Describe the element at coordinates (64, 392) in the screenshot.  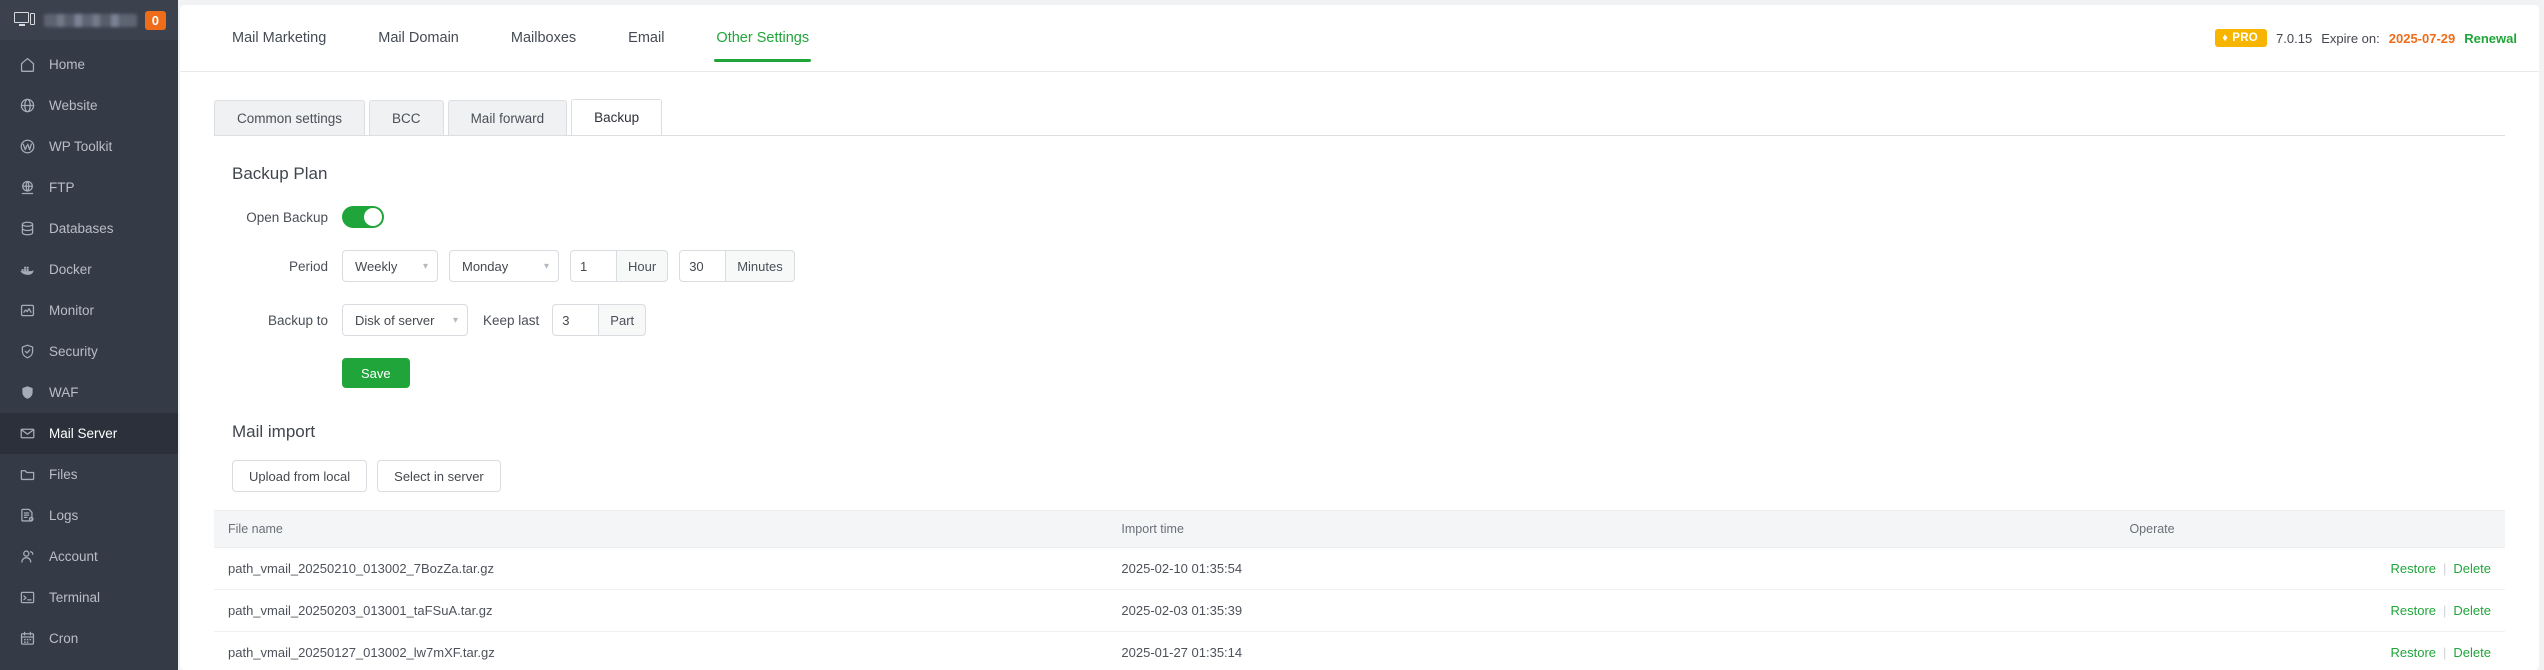
I see `sidebar-item-label: WAF` at that location.